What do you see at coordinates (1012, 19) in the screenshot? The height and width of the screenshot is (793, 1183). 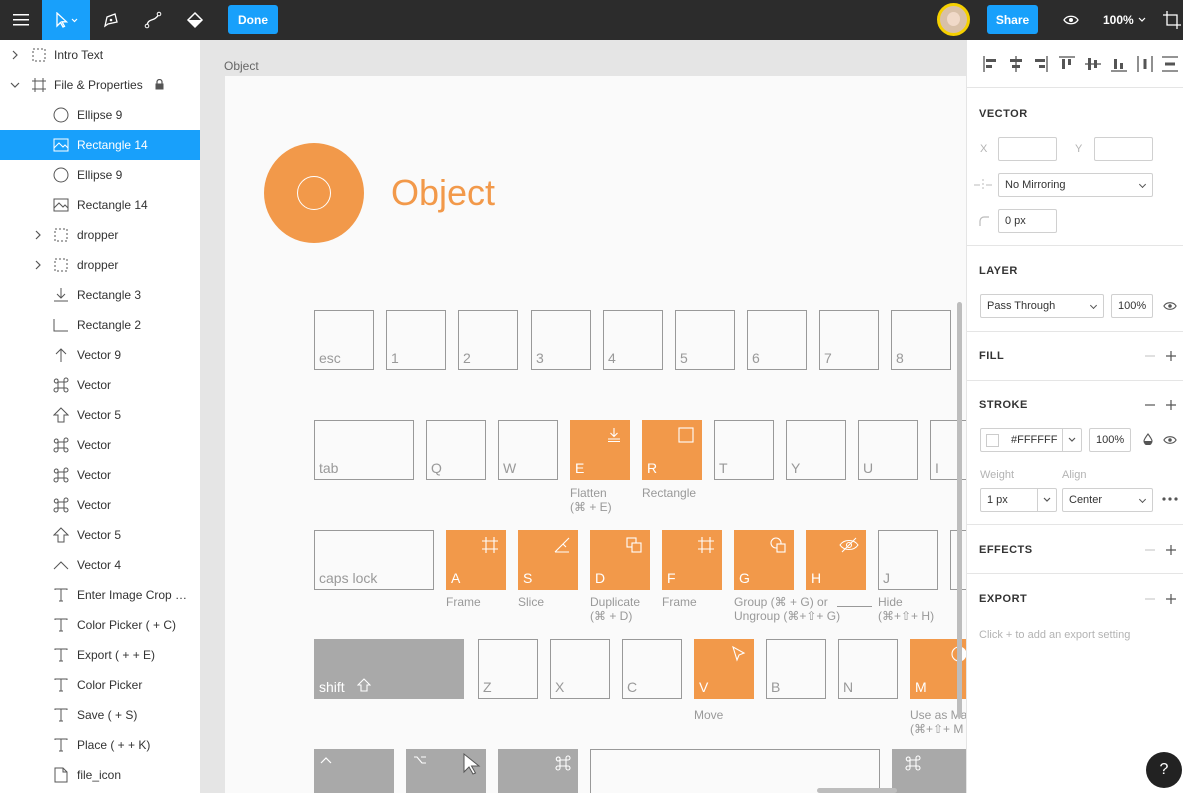 I see `share-button: Share` at bounding box center [1012, 19].